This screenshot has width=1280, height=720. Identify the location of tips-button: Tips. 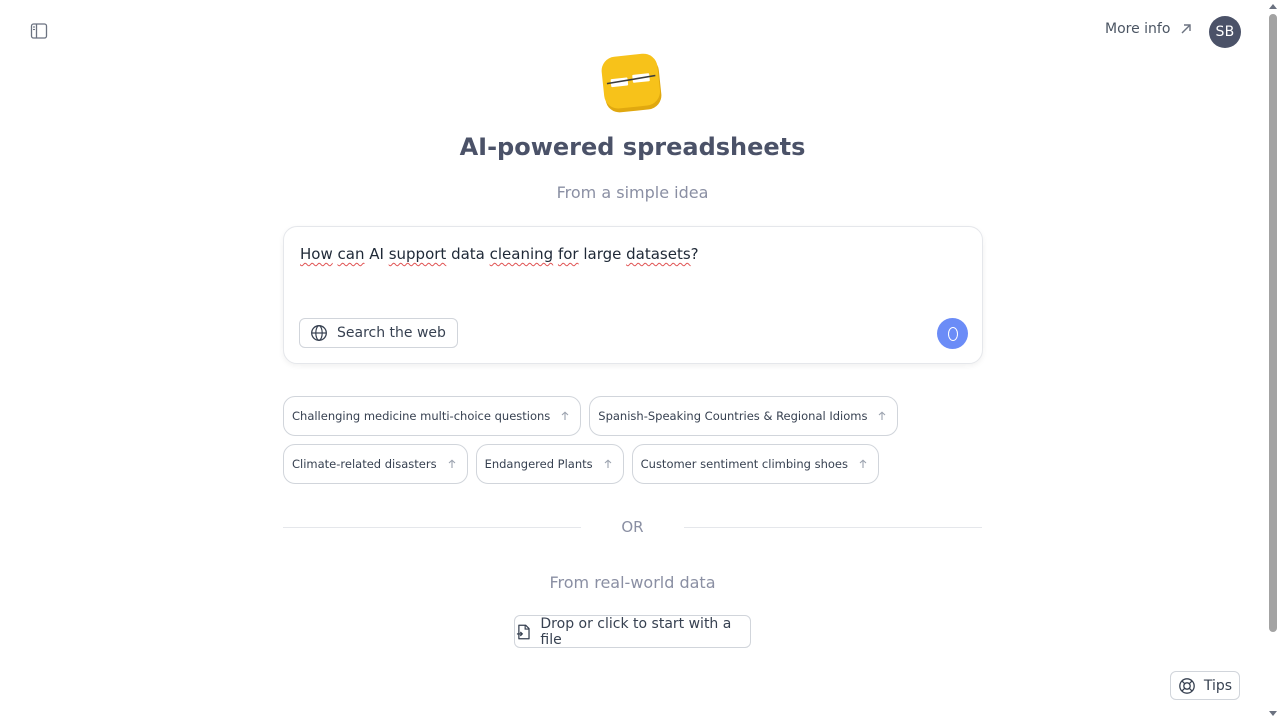
(1205, 685).